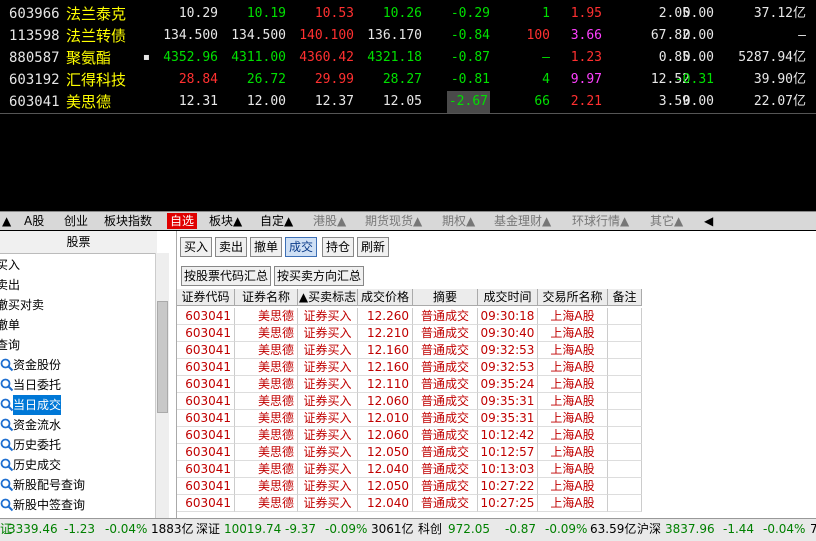 Image resolution: width=816 pixels, height=541 pixels. What do you see at coordinates (34, 221) in the screenshot?
I see `tab-1: A股` at bounding box center [34, 221].